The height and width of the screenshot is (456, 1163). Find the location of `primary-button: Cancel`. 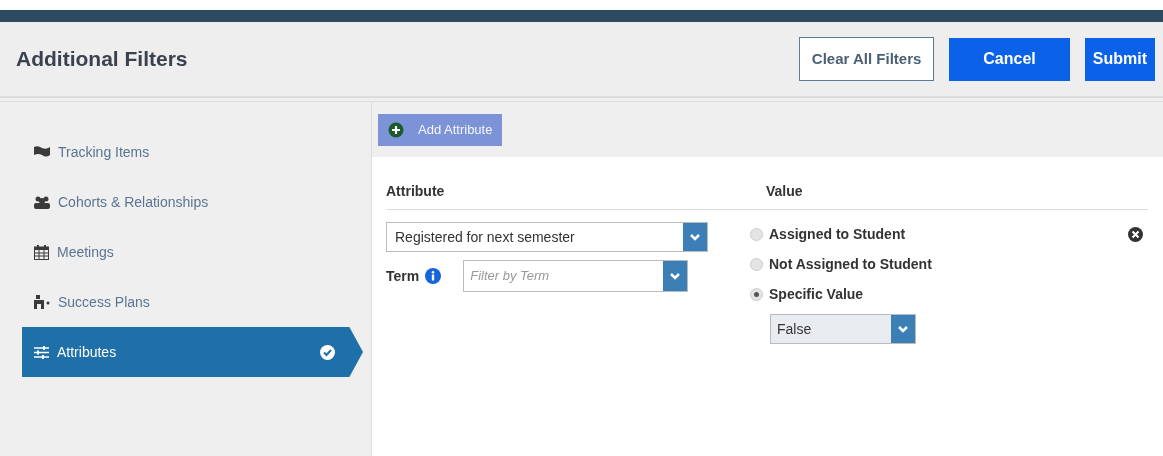

primary-button: Cancel is located at coordinates (1009, 59).